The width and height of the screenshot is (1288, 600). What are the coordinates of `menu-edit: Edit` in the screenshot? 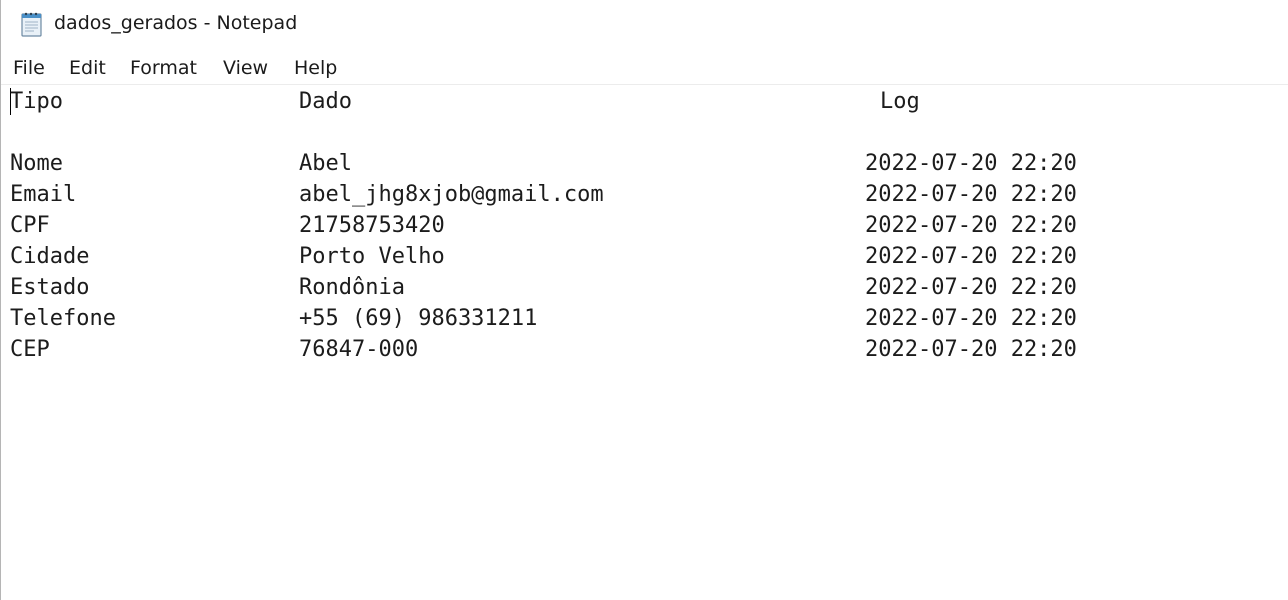 It's located at (87, 68).